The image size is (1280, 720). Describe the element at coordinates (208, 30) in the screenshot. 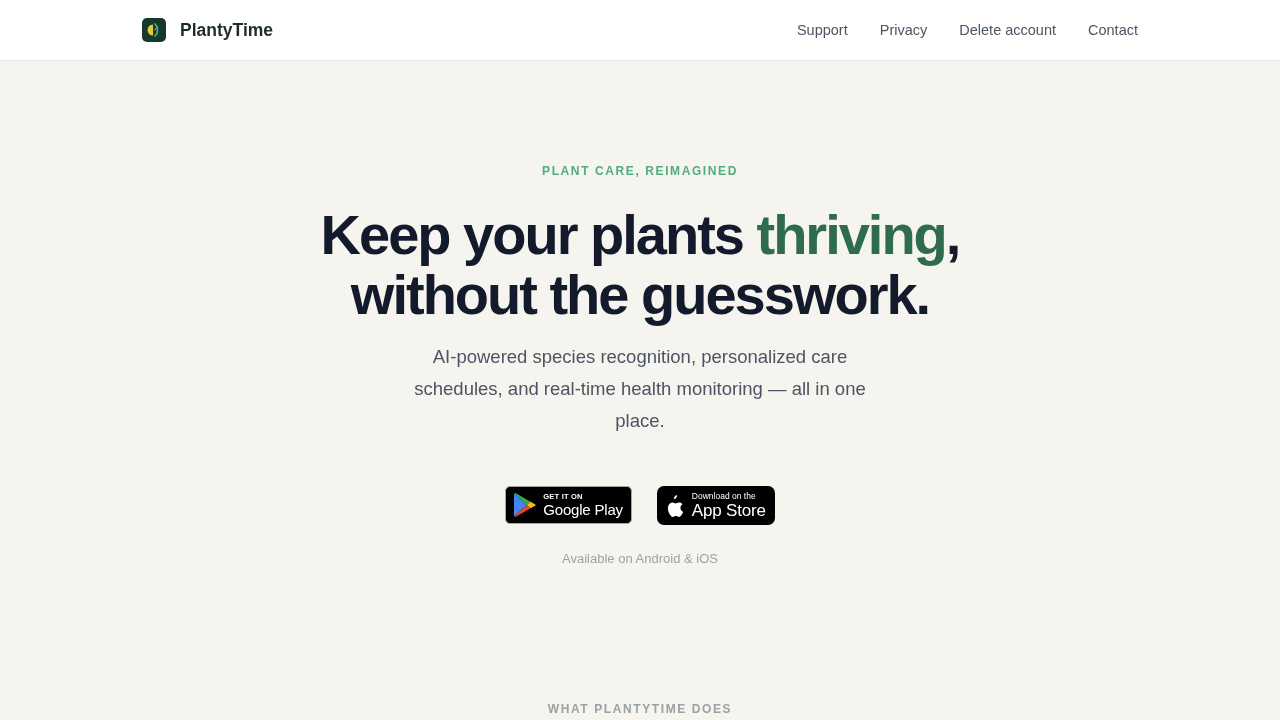

I see `brand-link: PlantyTime` at that location.